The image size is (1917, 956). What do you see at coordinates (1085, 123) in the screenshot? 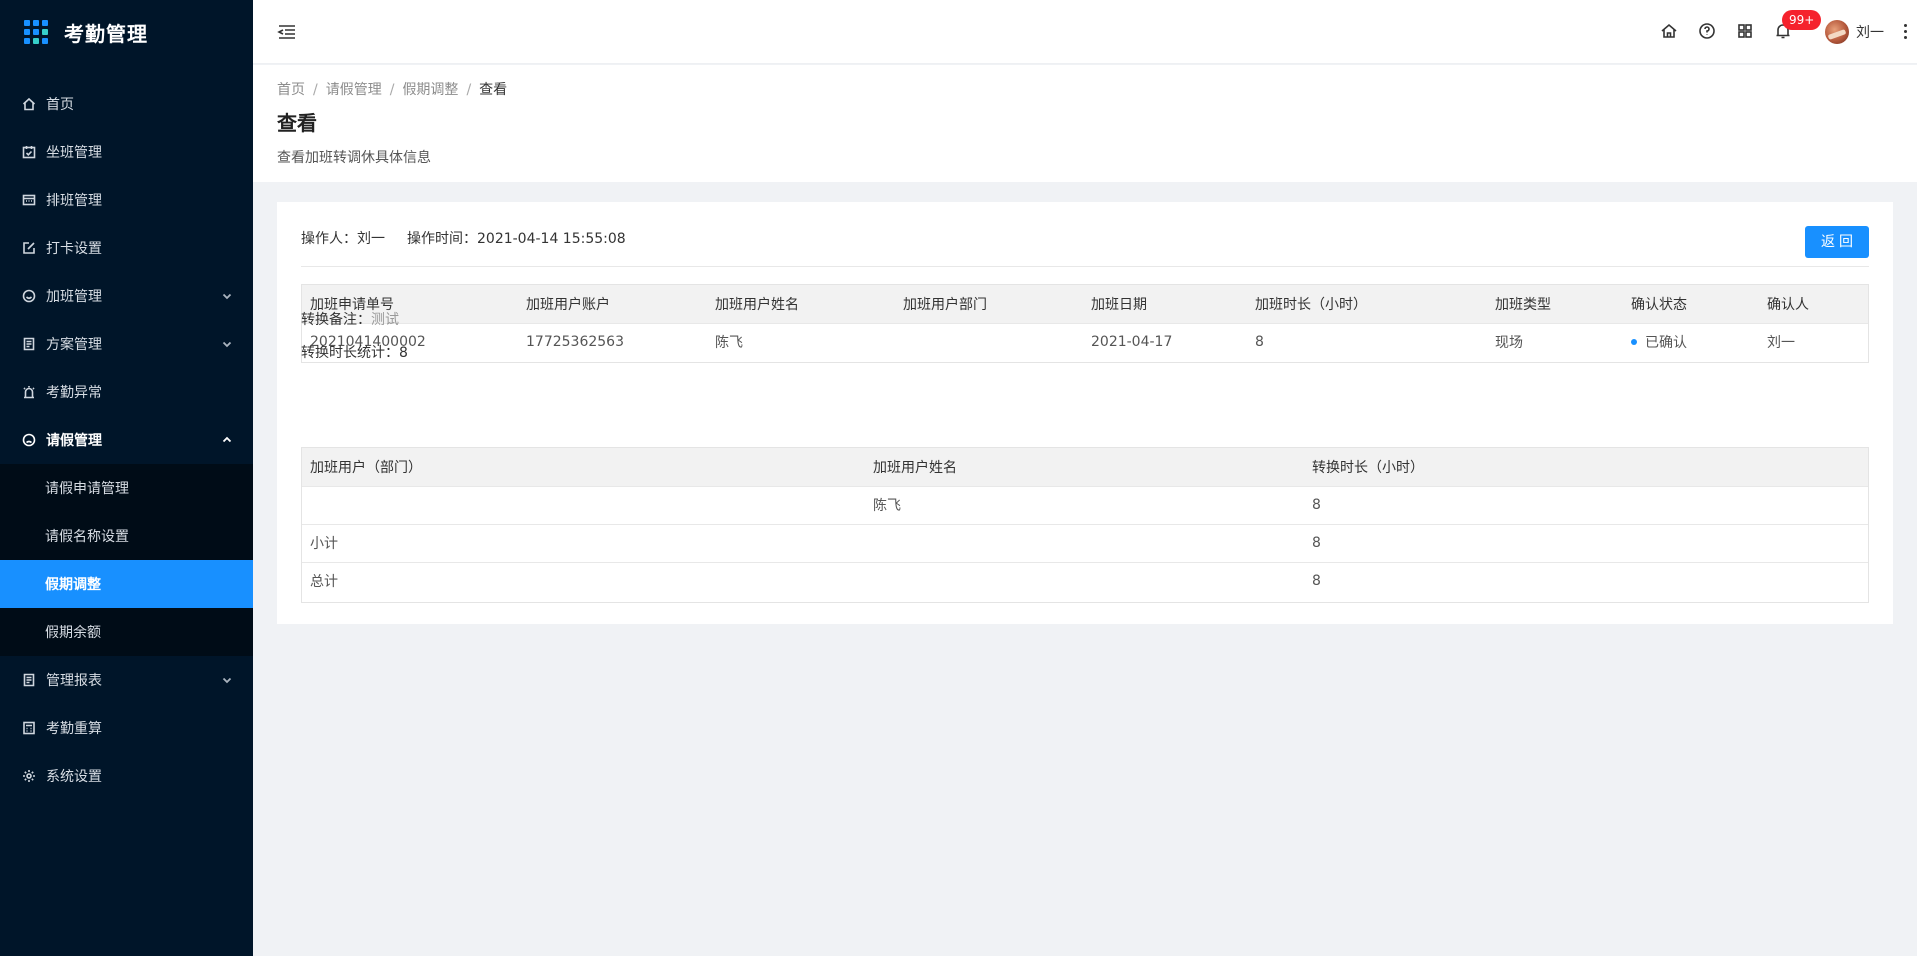
I see `page-header: 首页 / 请假管理 / 假期调整 / 查看 查看 查看加班转调休具体信息` at bounding box center [1085, 123].